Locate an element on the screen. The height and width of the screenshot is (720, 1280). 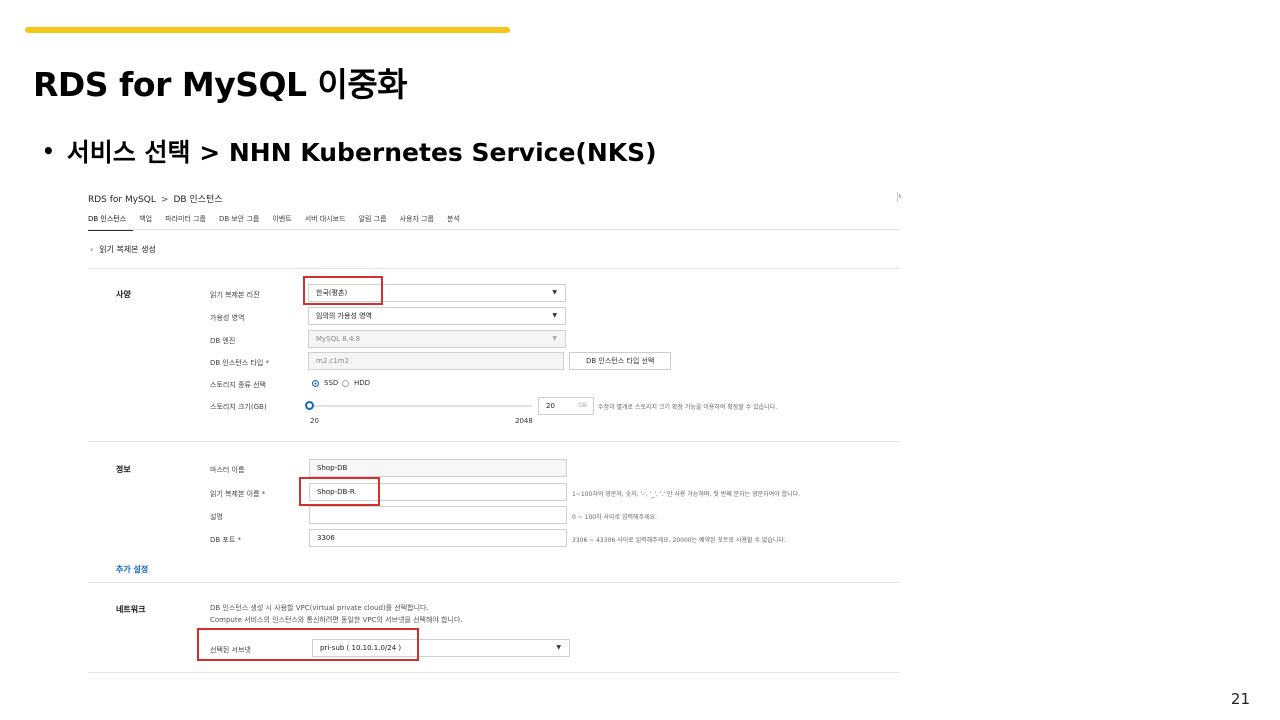
storage-size-label: 스토리지 크기(GB) is located at coordinates (238, 407).